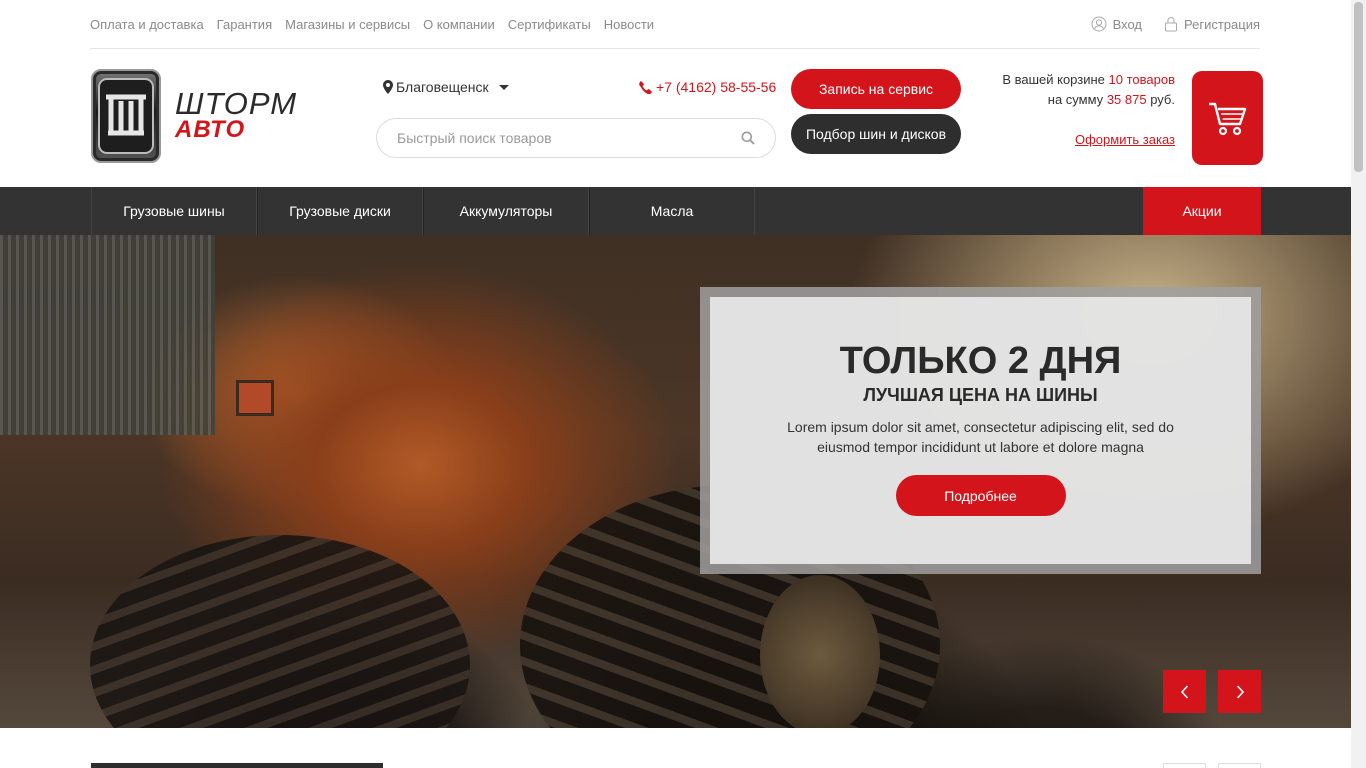  Describe the element at coordinates (980, 361) in the screenshot. I see `promo-title: ТОЛЬКО 2 ДНЯ` at that location.